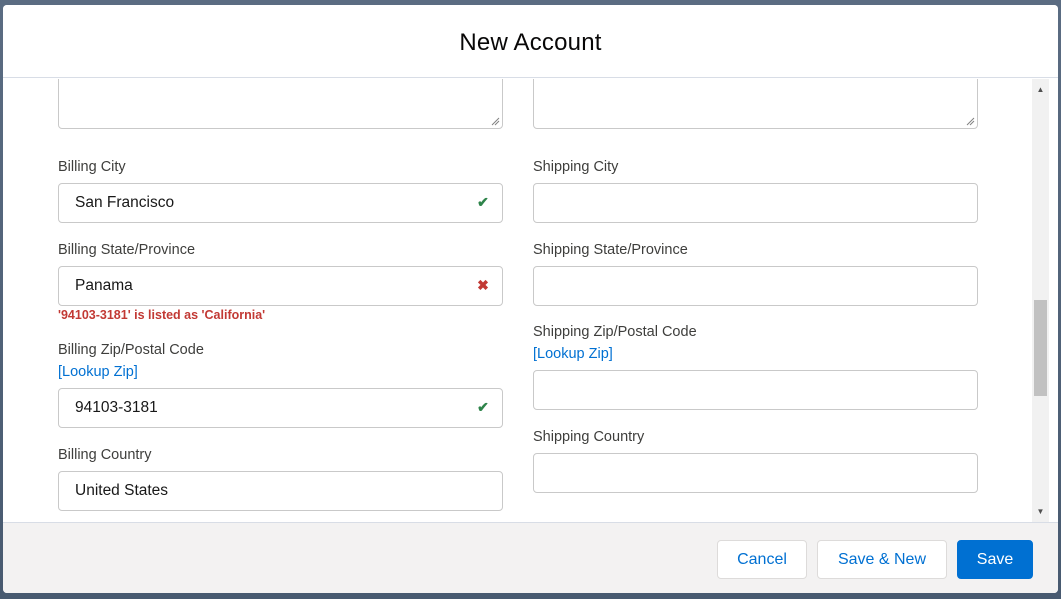  Describe the element at coordinates (280, 491) in the screenshot. I see `billing-country-input: United States` at that location.